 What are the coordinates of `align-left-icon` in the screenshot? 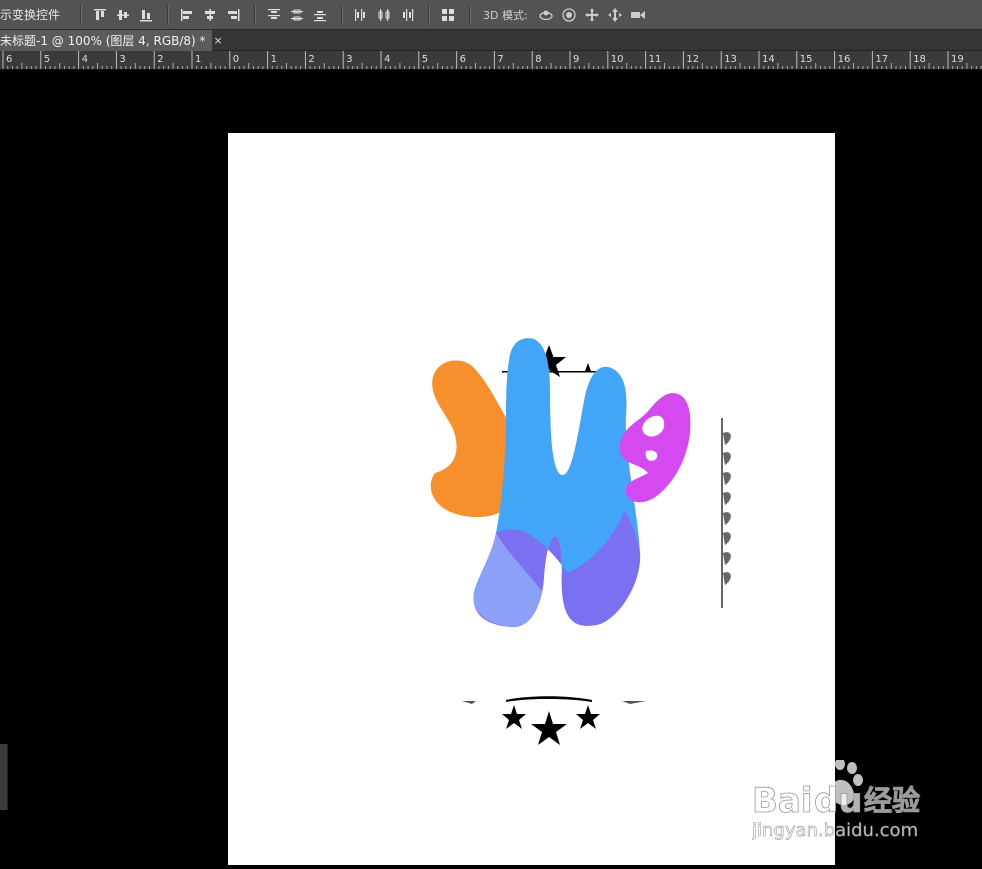 It's located at (187, 15).